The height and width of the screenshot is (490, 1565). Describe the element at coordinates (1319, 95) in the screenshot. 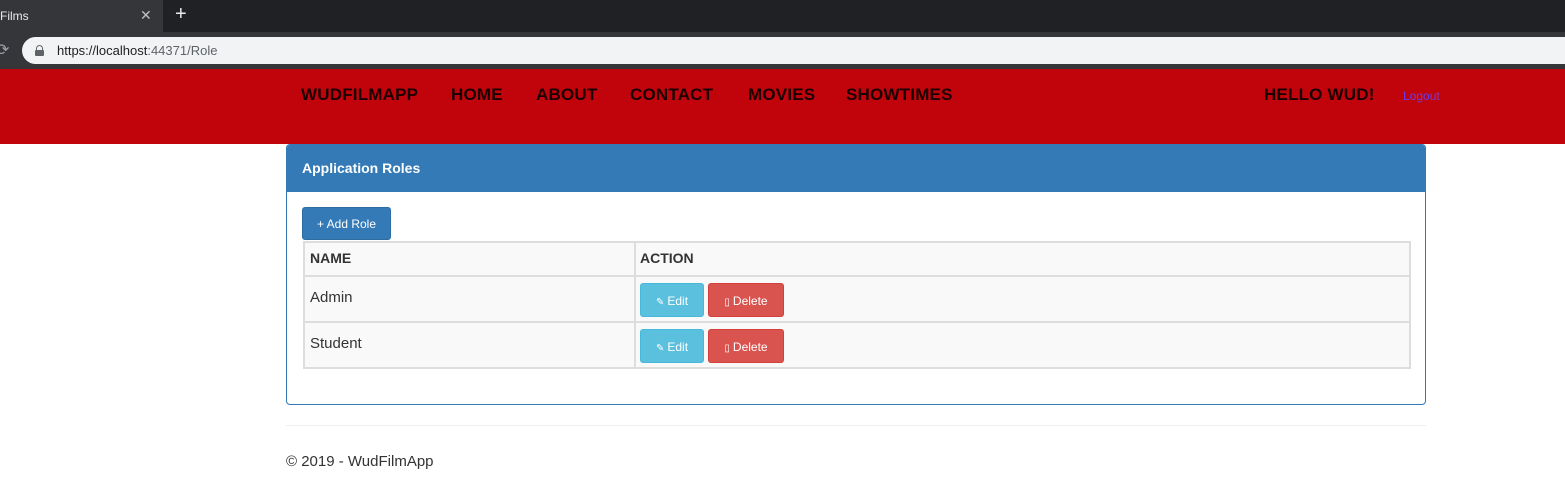

I see `user-greeting: HELLO WUD!` at that location.